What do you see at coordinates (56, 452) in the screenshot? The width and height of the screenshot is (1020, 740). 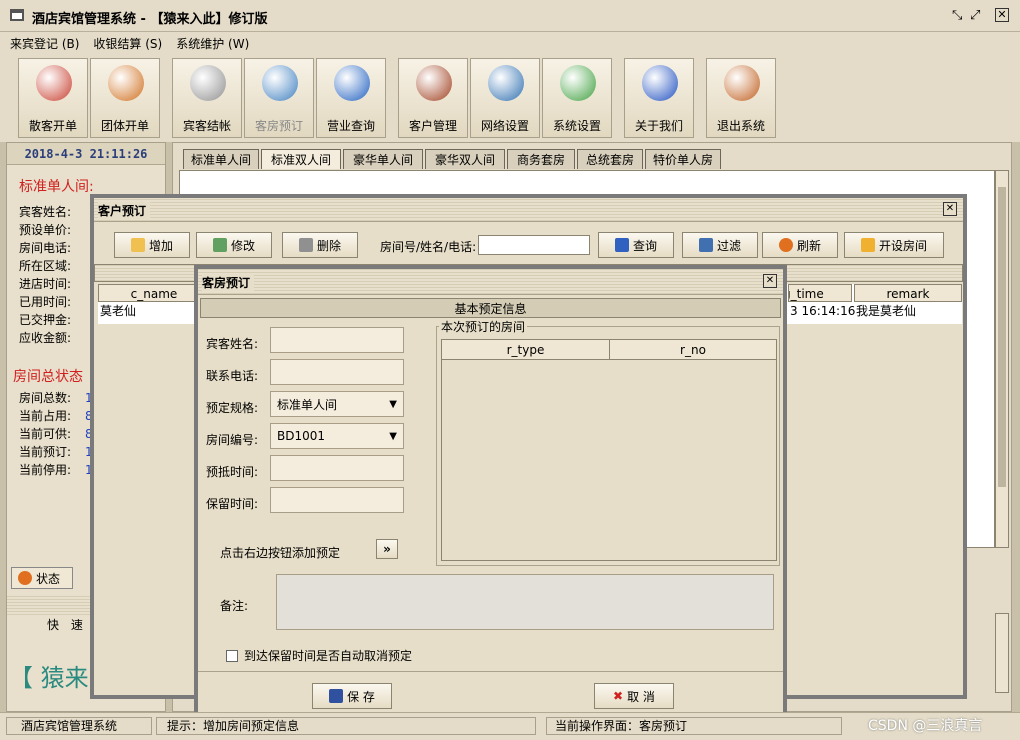 I see `stat-row: 当前预订: 1` at bounding box center [56, 452].